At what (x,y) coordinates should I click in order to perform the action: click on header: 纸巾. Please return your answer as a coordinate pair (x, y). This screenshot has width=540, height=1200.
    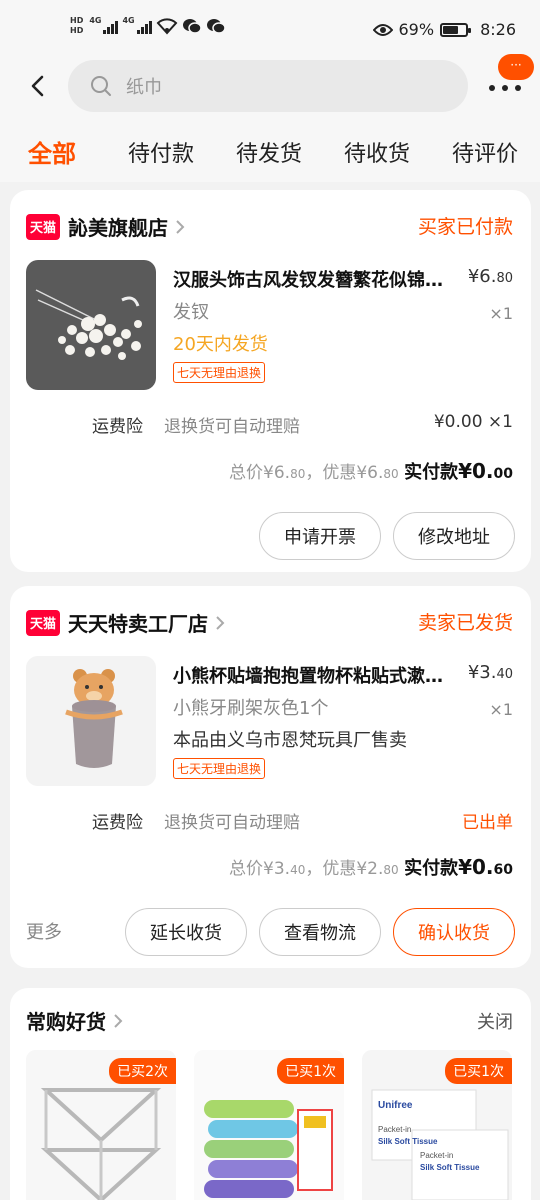
    Looking at the image, I should click on (270, 88).